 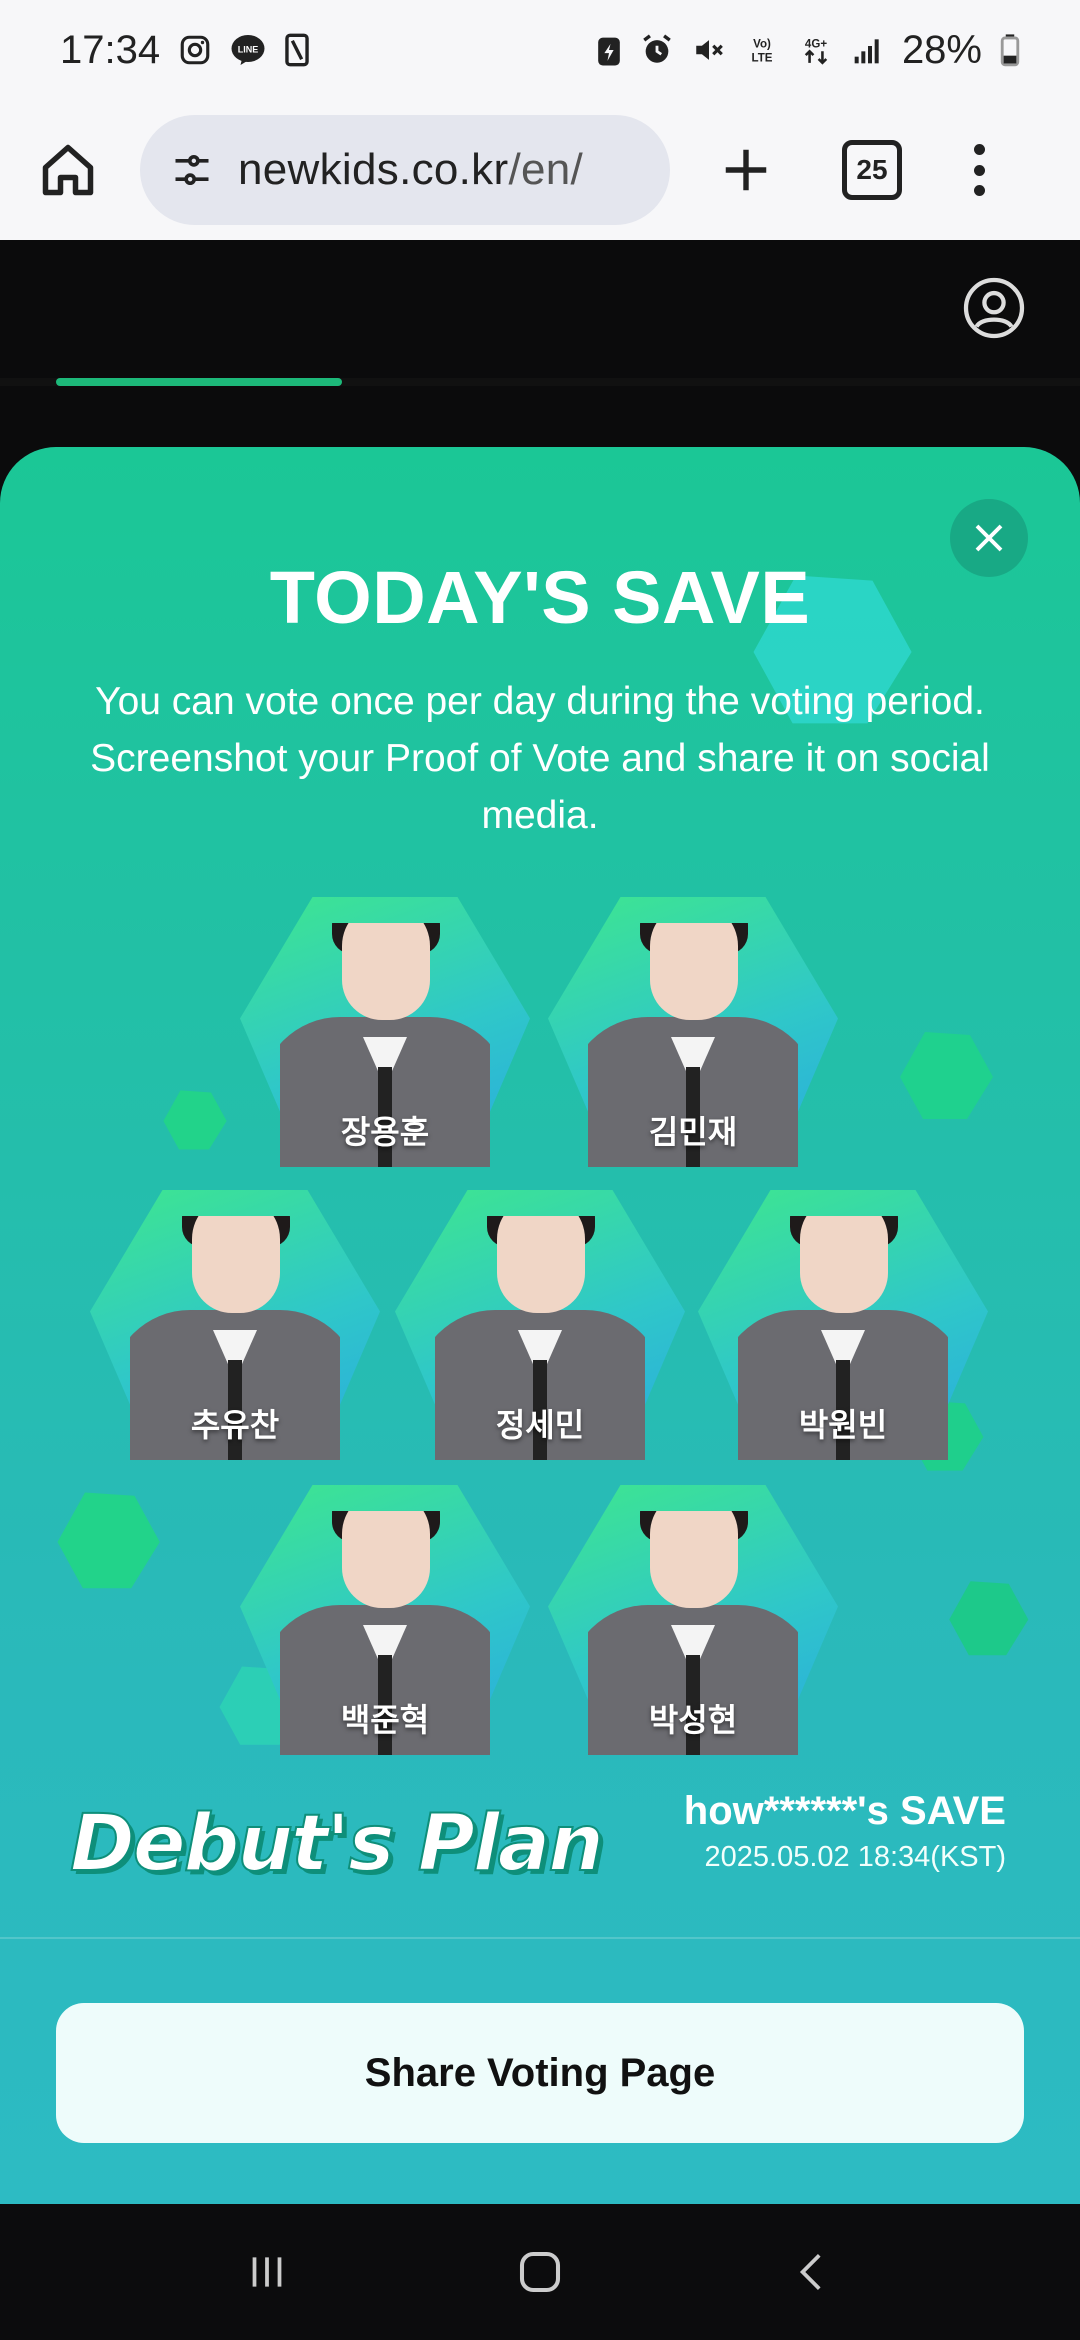 What do you see at coordinates (868, 50) in the screenshot?
I see `signal-icon` at bounding box center [868, 50].